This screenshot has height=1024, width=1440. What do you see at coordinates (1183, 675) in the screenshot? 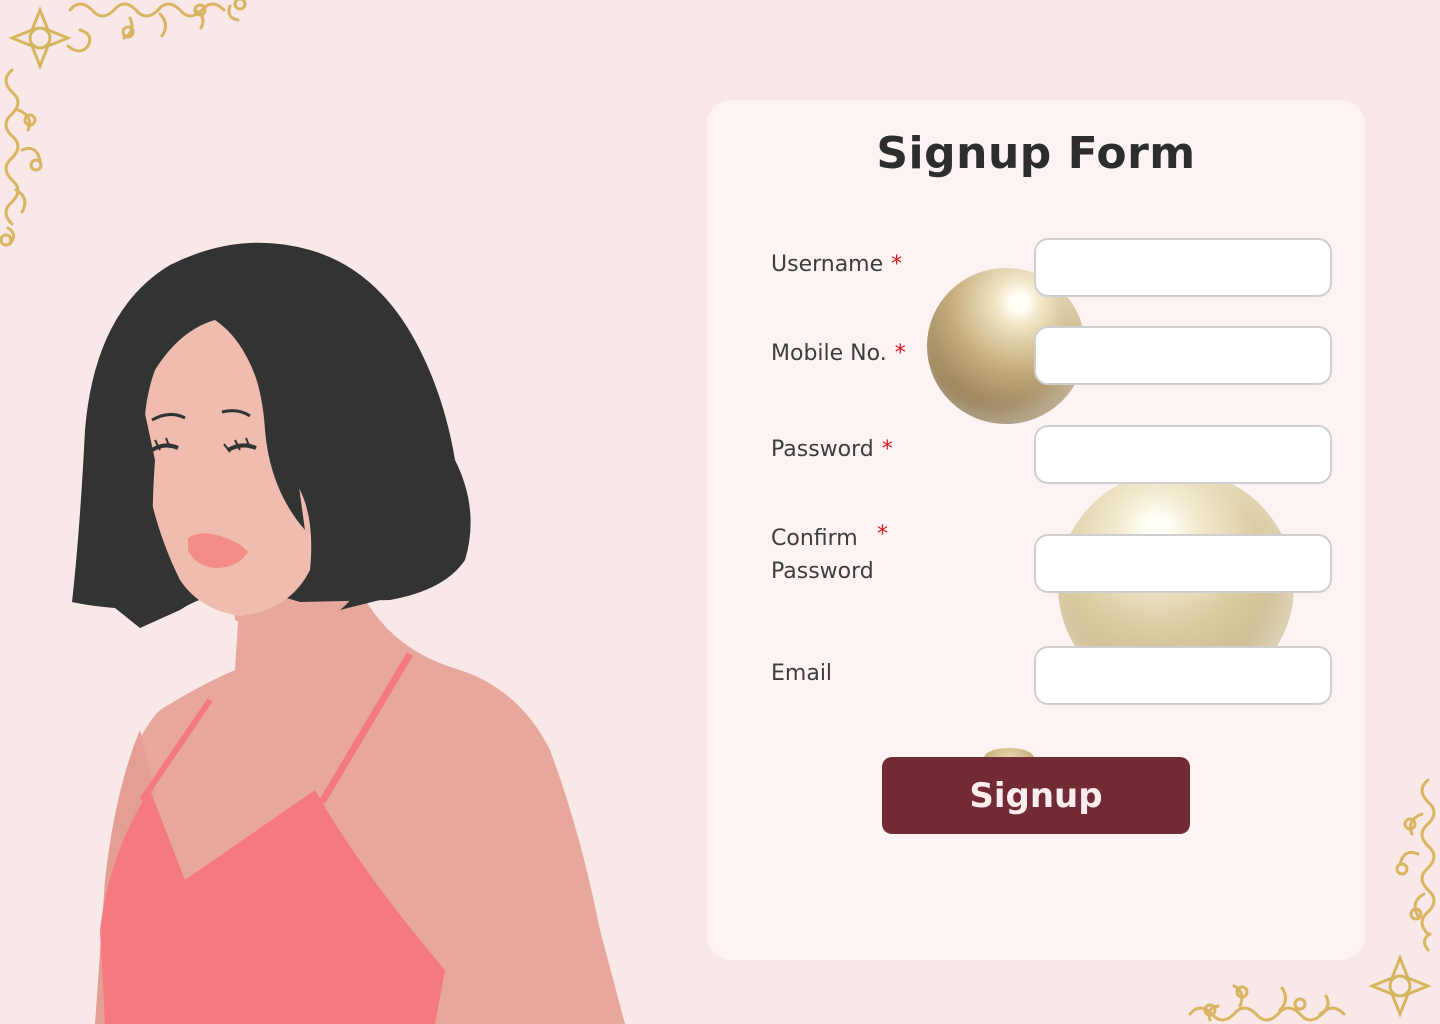
I see `email-input` at bounding box center [1183, 675].